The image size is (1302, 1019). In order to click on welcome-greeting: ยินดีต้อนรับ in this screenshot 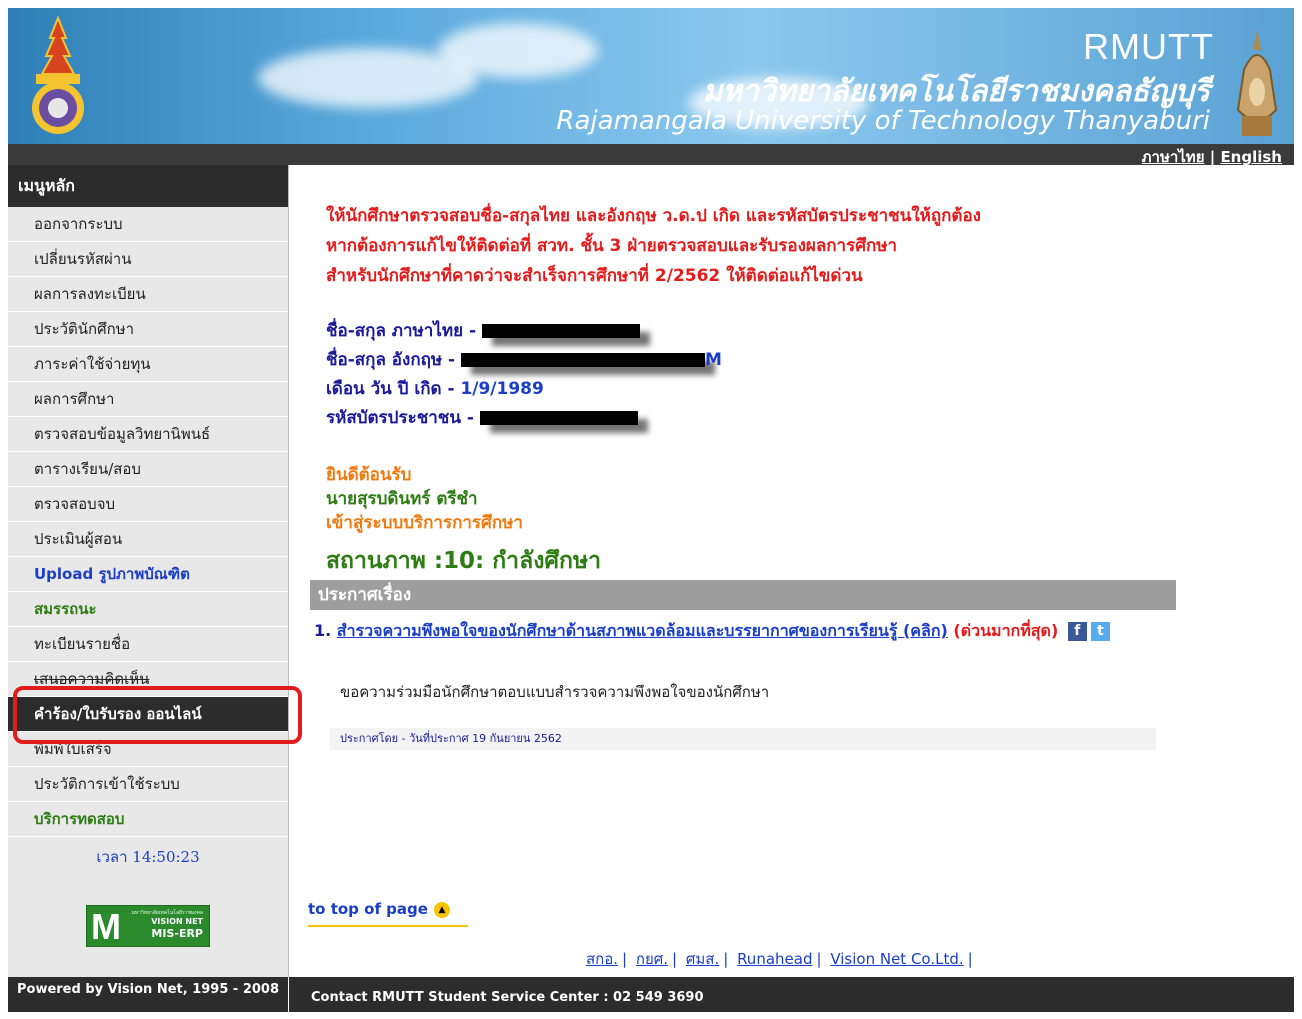, I will do `click(369, 475)`.